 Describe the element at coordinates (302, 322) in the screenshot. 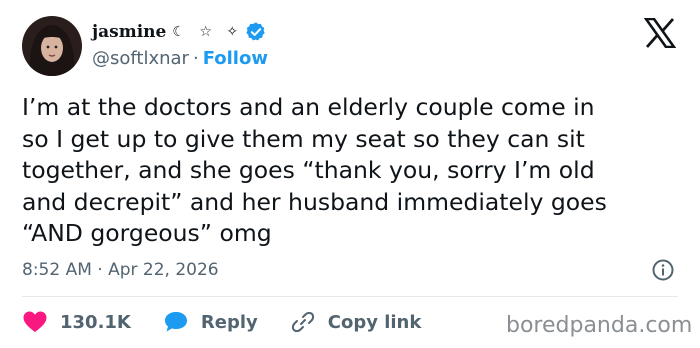

I see `link-icon` at that location.